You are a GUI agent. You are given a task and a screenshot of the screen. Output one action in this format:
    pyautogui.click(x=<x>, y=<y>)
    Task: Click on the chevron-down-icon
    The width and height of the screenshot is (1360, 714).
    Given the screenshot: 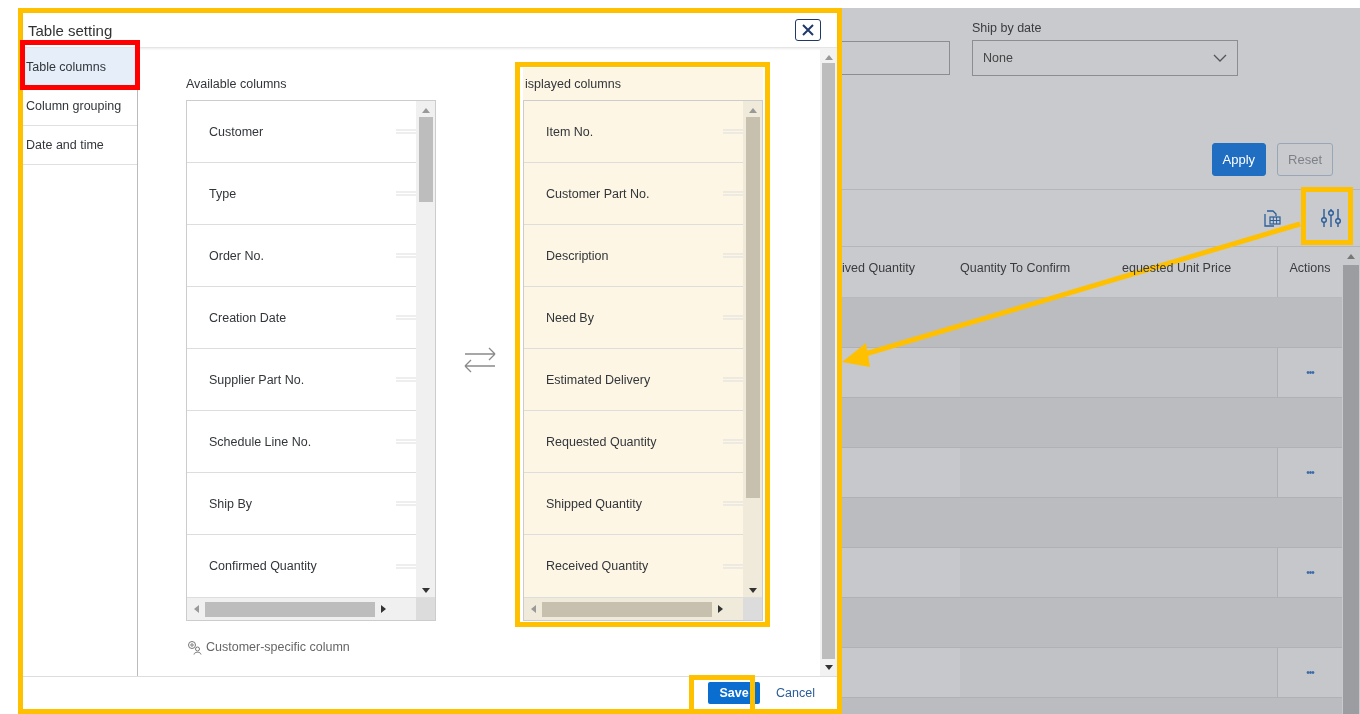 What is the action you would take?
    pyautogui.click(x=1220, y=58)
    